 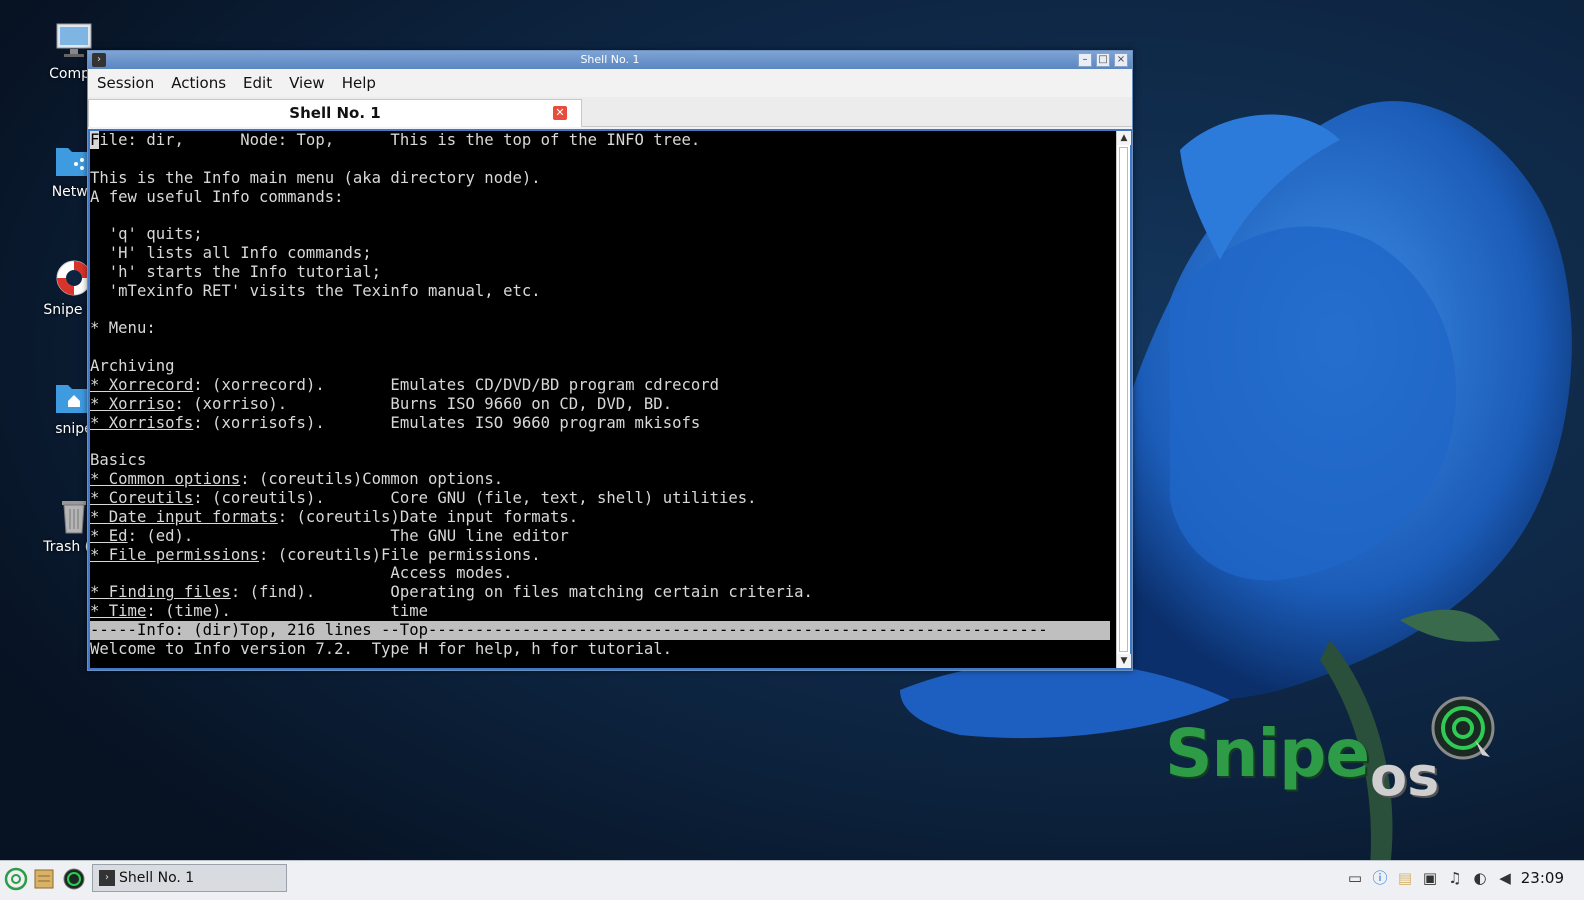 What do you see at coordinates (1430, 878) in the screenshot?
I see `network-tray-icon: ▣` at bounding box center [1430, 878].